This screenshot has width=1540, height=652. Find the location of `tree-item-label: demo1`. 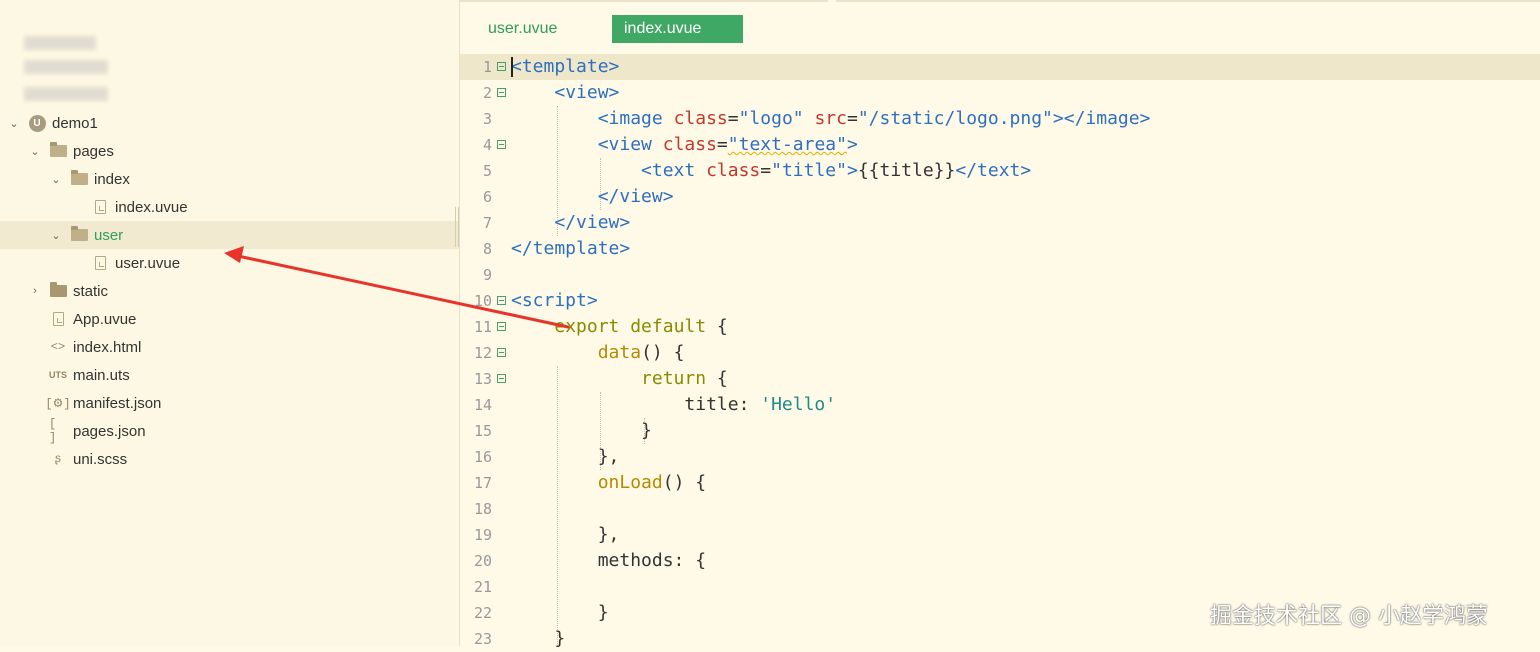

tree-item-label: demo1 is located at coordinates (75, 123).